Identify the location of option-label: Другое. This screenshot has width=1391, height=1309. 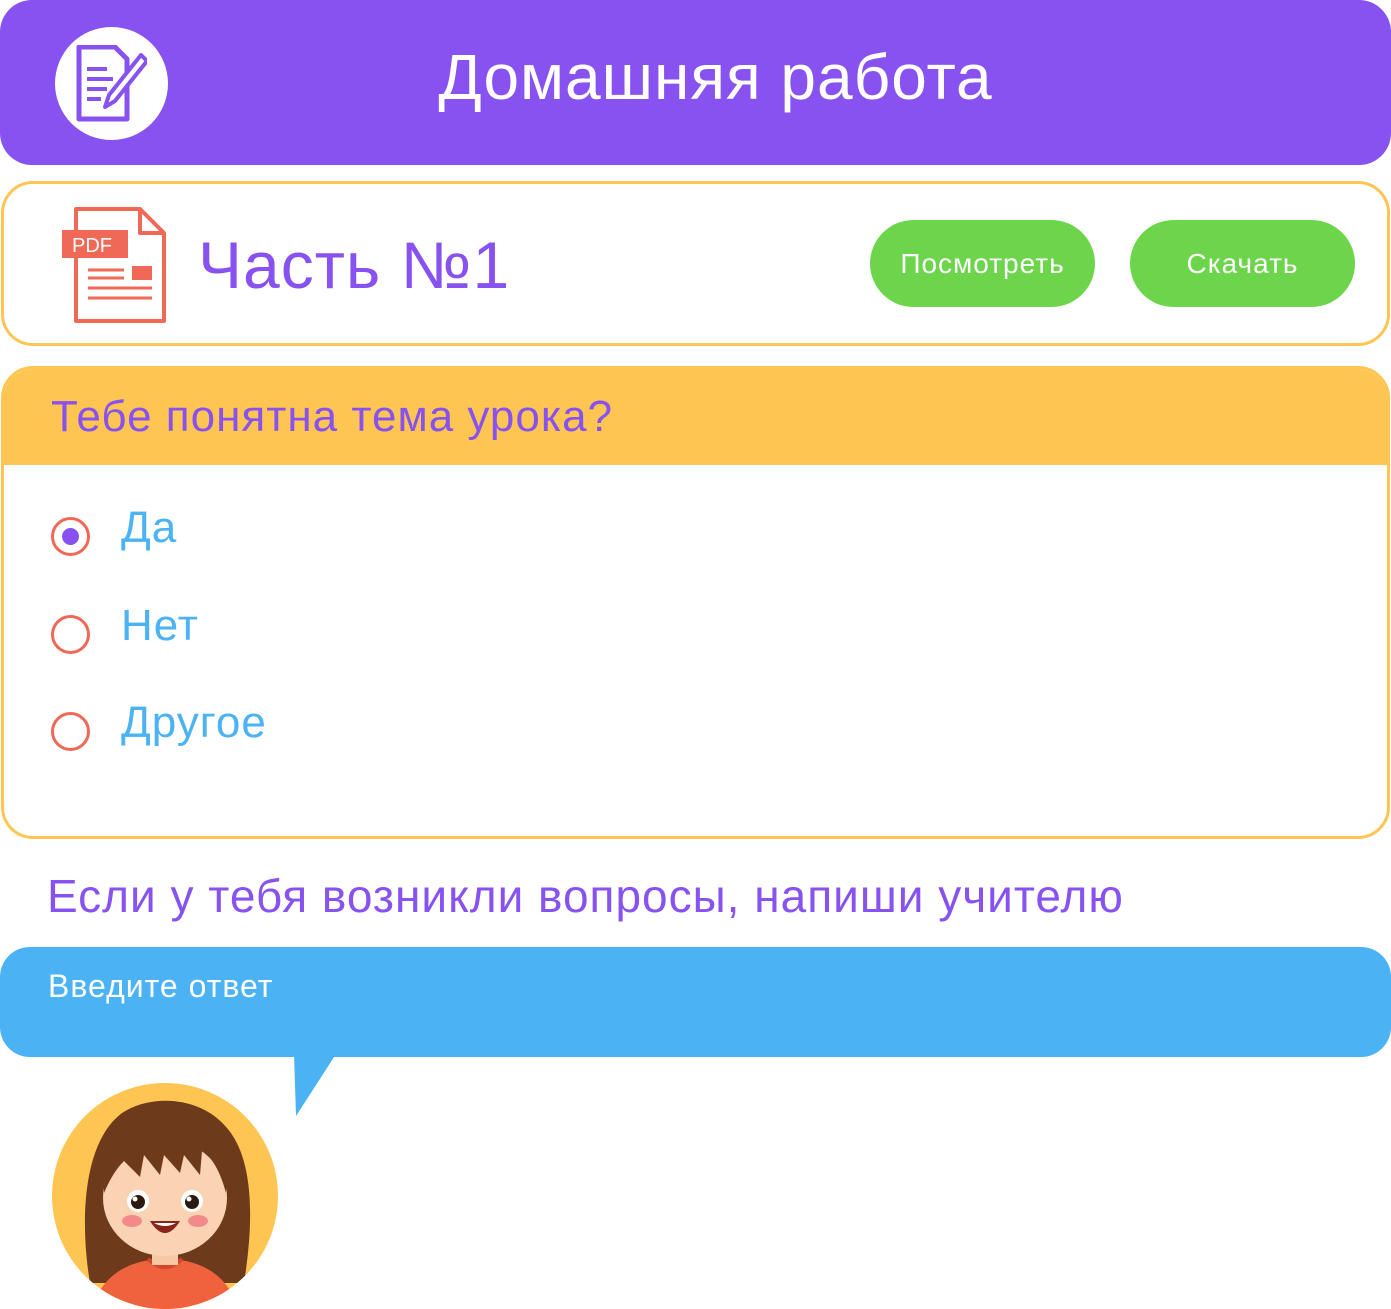
(194, 722).